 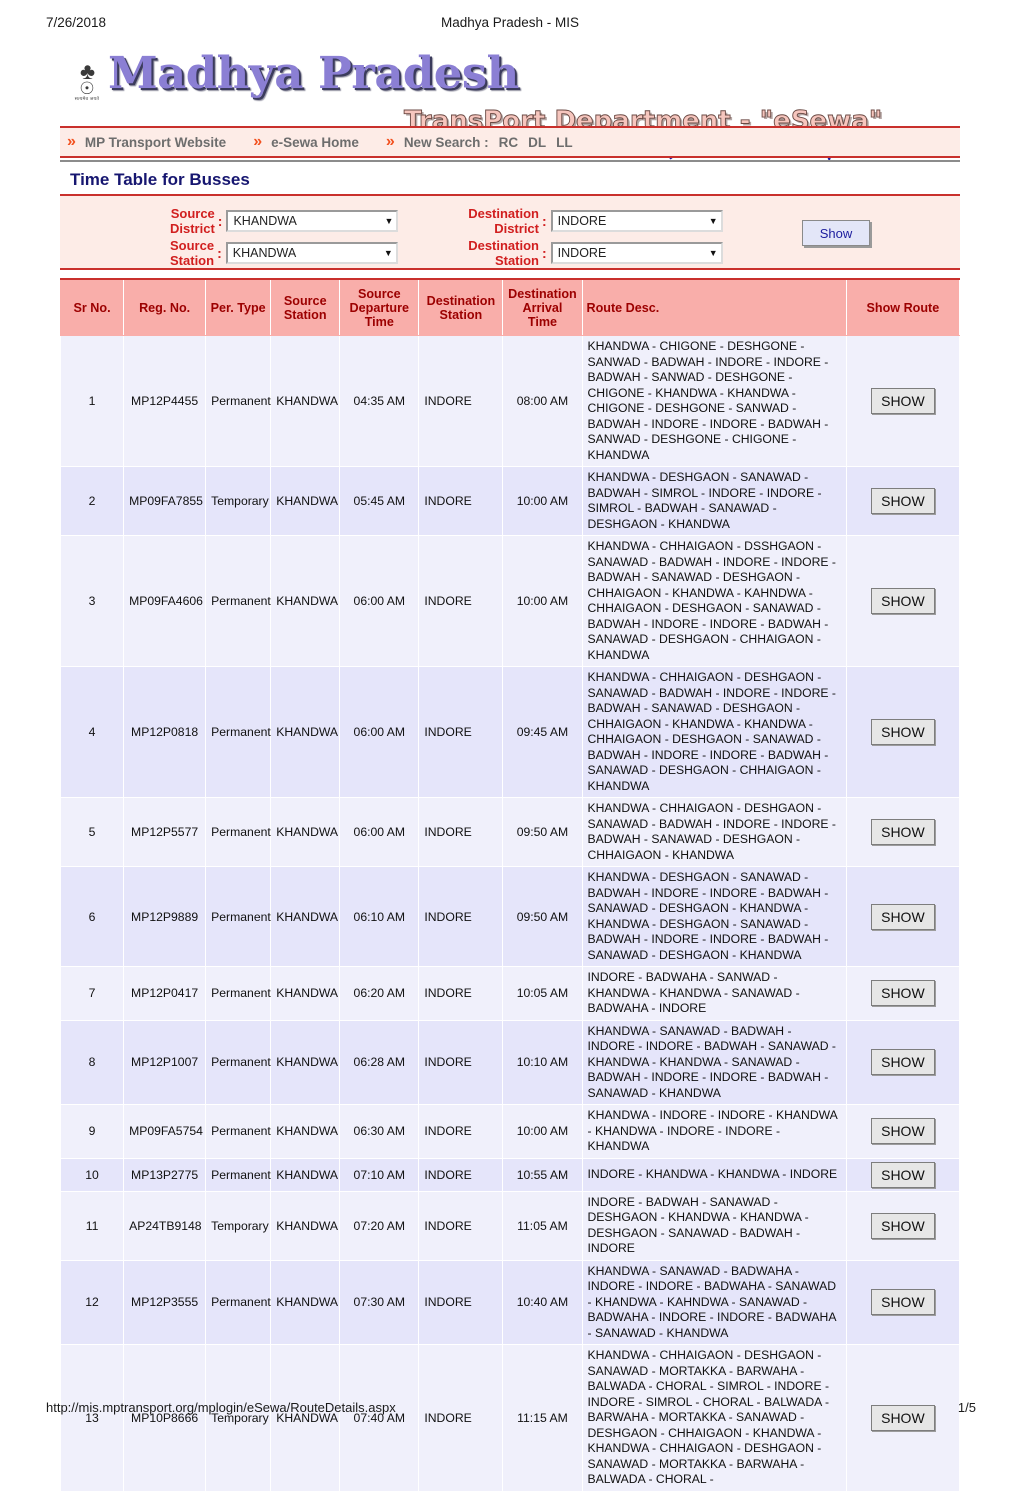 What do you see at coordinates (503, 221) in the screenshot?
I see `label-destination-district: Destination District` at bounding box center [503, 221].